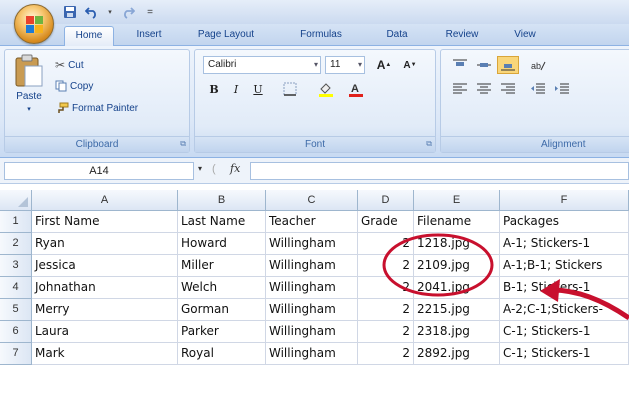 The height and width of the screenshot is (413, 629). I want to click on table-cell: Gorman, so click(222, 310).